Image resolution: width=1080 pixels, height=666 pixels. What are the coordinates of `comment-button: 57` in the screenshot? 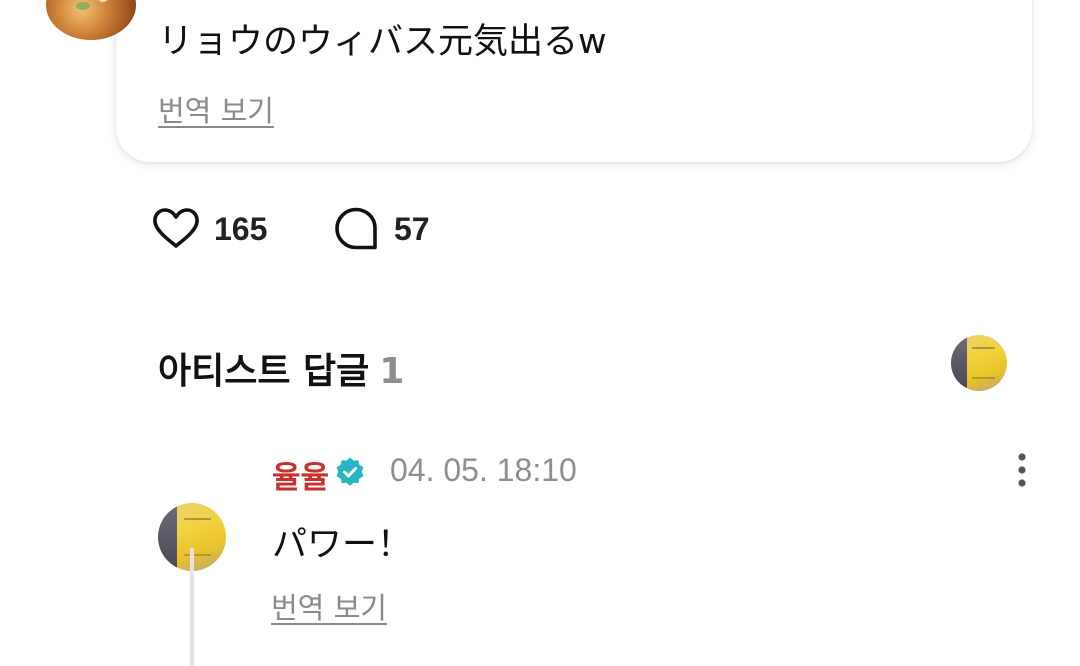 It's located at (380, 229).